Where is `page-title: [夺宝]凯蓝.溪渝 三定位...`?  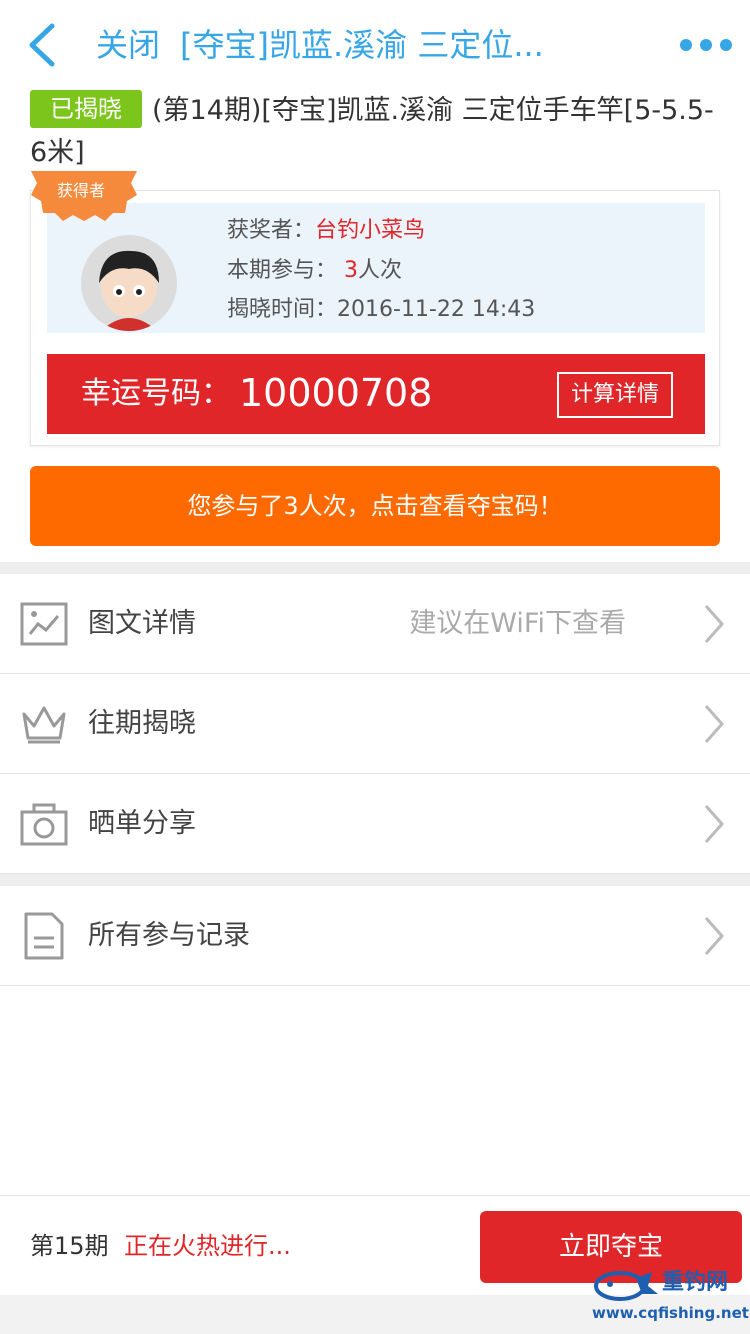
page-title: [夺宝]凯蓝.溪渝 三定位... is located at coordinates (362, 45).